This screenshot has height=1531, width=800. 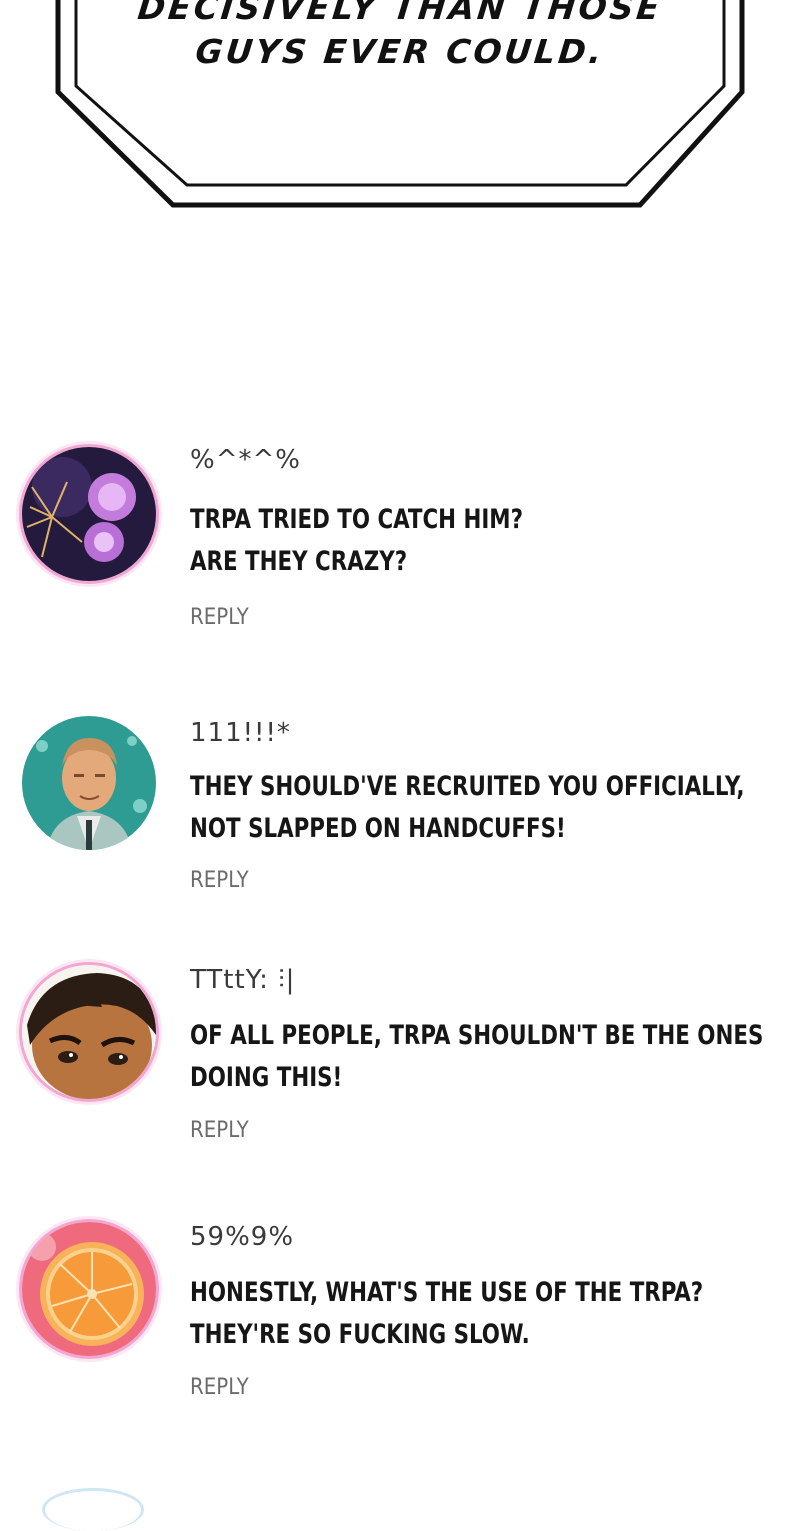 I want to click on comment-text-line: NOT SLAPPED ON HANDCUFFS!, so click(x=378, y=828).